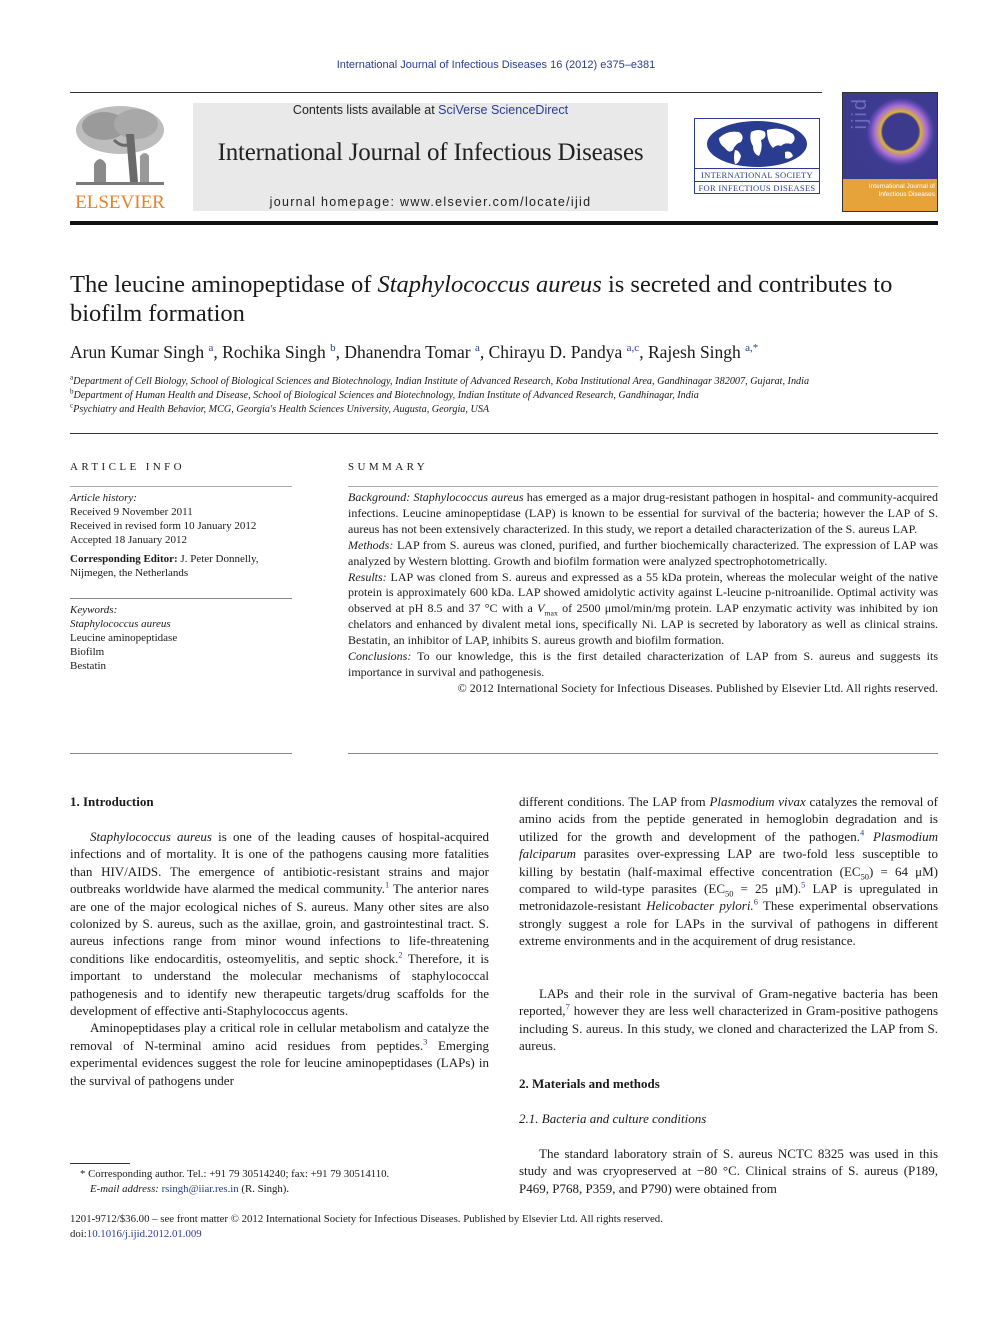 Image resolution: width=992 pixels, height=1323 pixels. What do you see at coordinates (124, 1188) in the screenshot?
I see `email-label: E-mail address:` at bounding box center [124, 1188].